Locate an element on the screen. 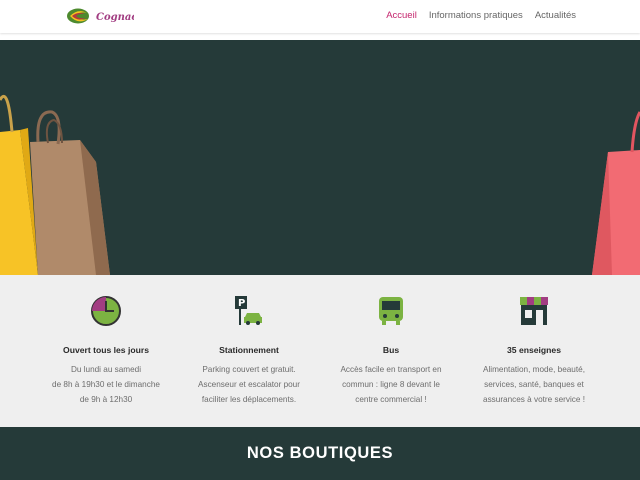 This screenshot has height=480, width=640. section-title: NOS BOUTIQUES is located at coordinates (320, 453).